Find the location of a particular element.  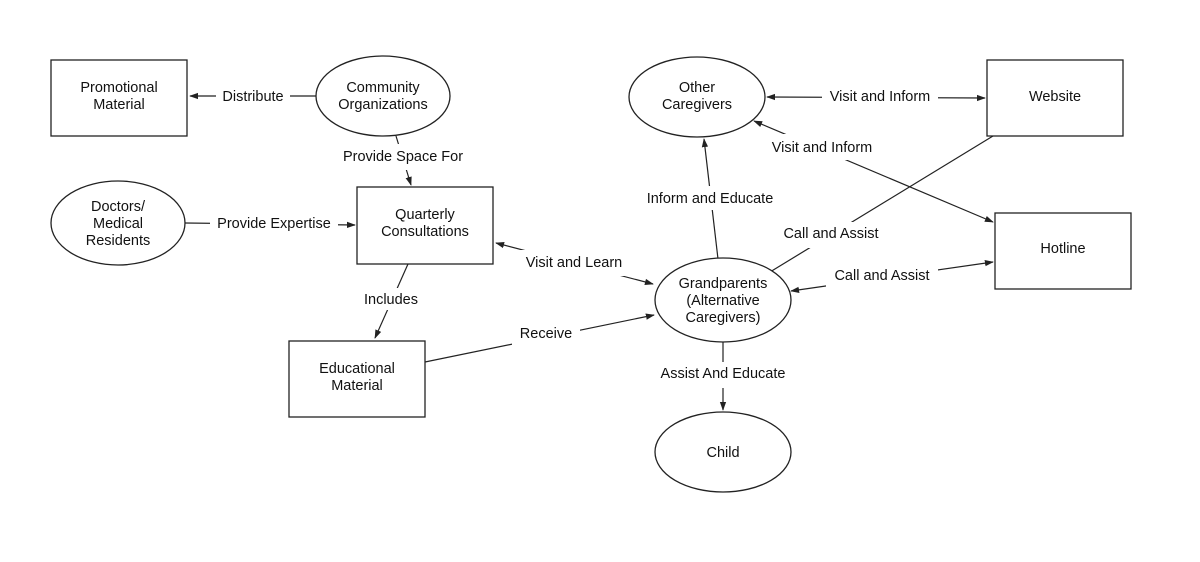

node-label-line: Other is located at coordinates (697, 88).